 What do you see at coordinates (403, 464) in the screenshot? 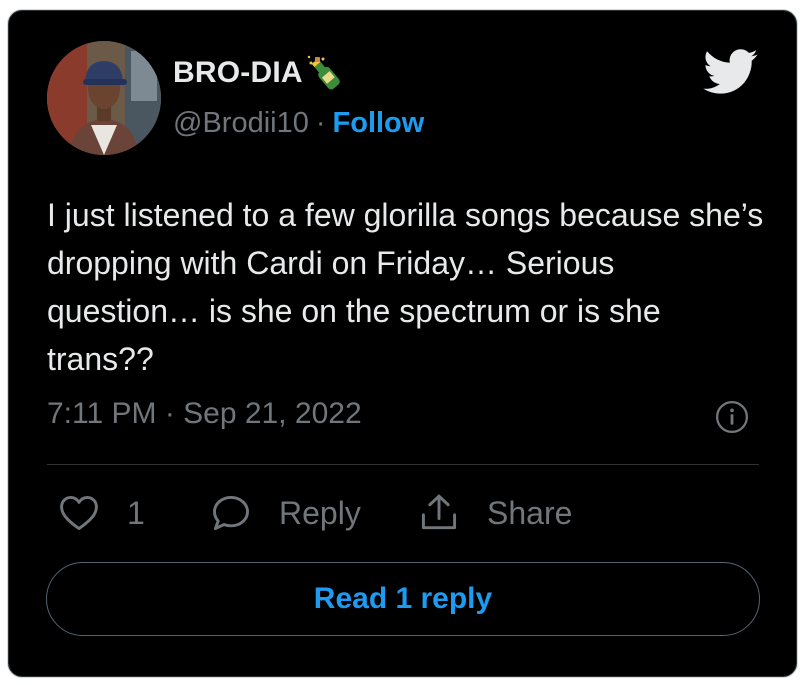
I see `divider` at bounding box center [403, 464].